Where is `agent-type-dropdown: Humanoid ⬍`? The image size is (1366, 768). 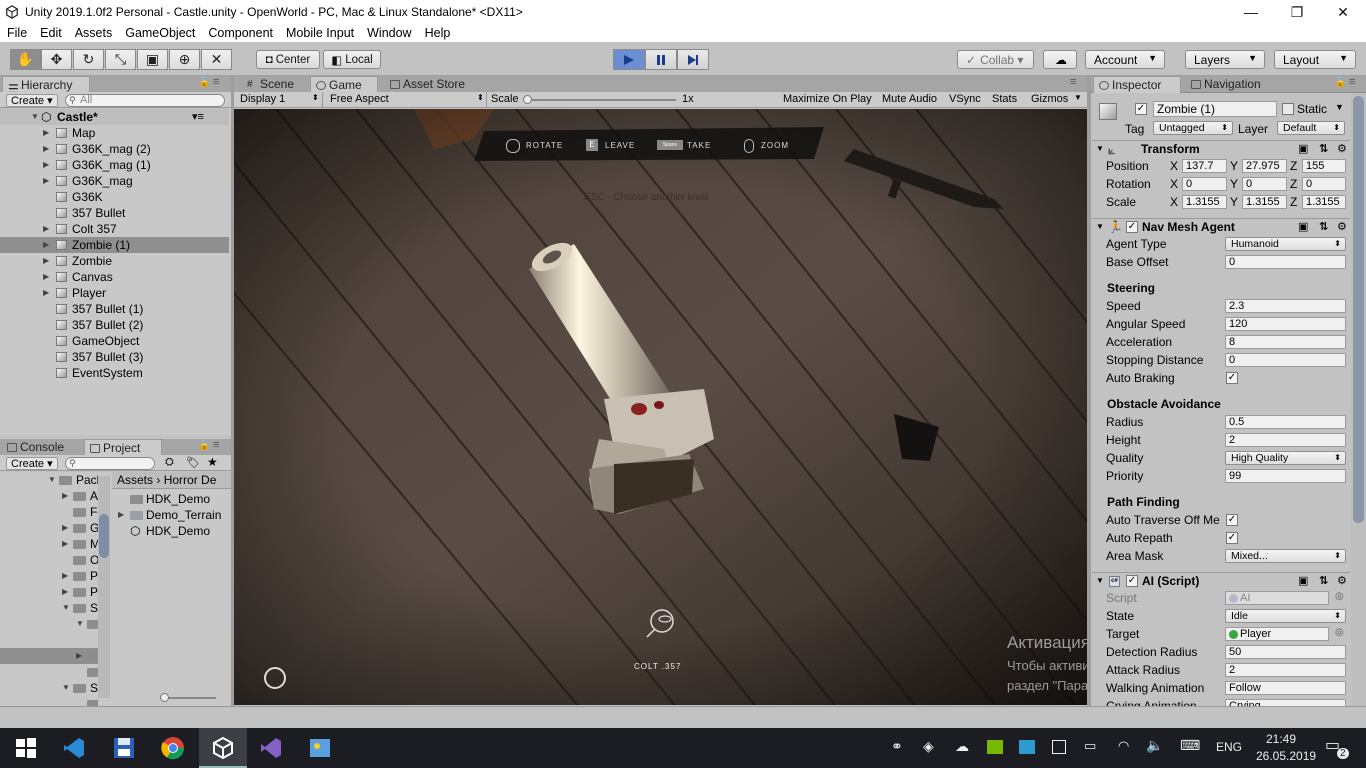 agent-type-dropdown: Humanoid ⬍ is located at coordinates (1285, 244).